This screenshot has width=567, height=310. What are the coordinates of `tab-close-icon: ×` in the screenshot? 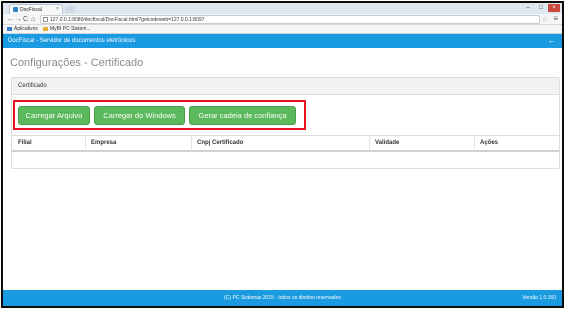 It's located at (57, 9).